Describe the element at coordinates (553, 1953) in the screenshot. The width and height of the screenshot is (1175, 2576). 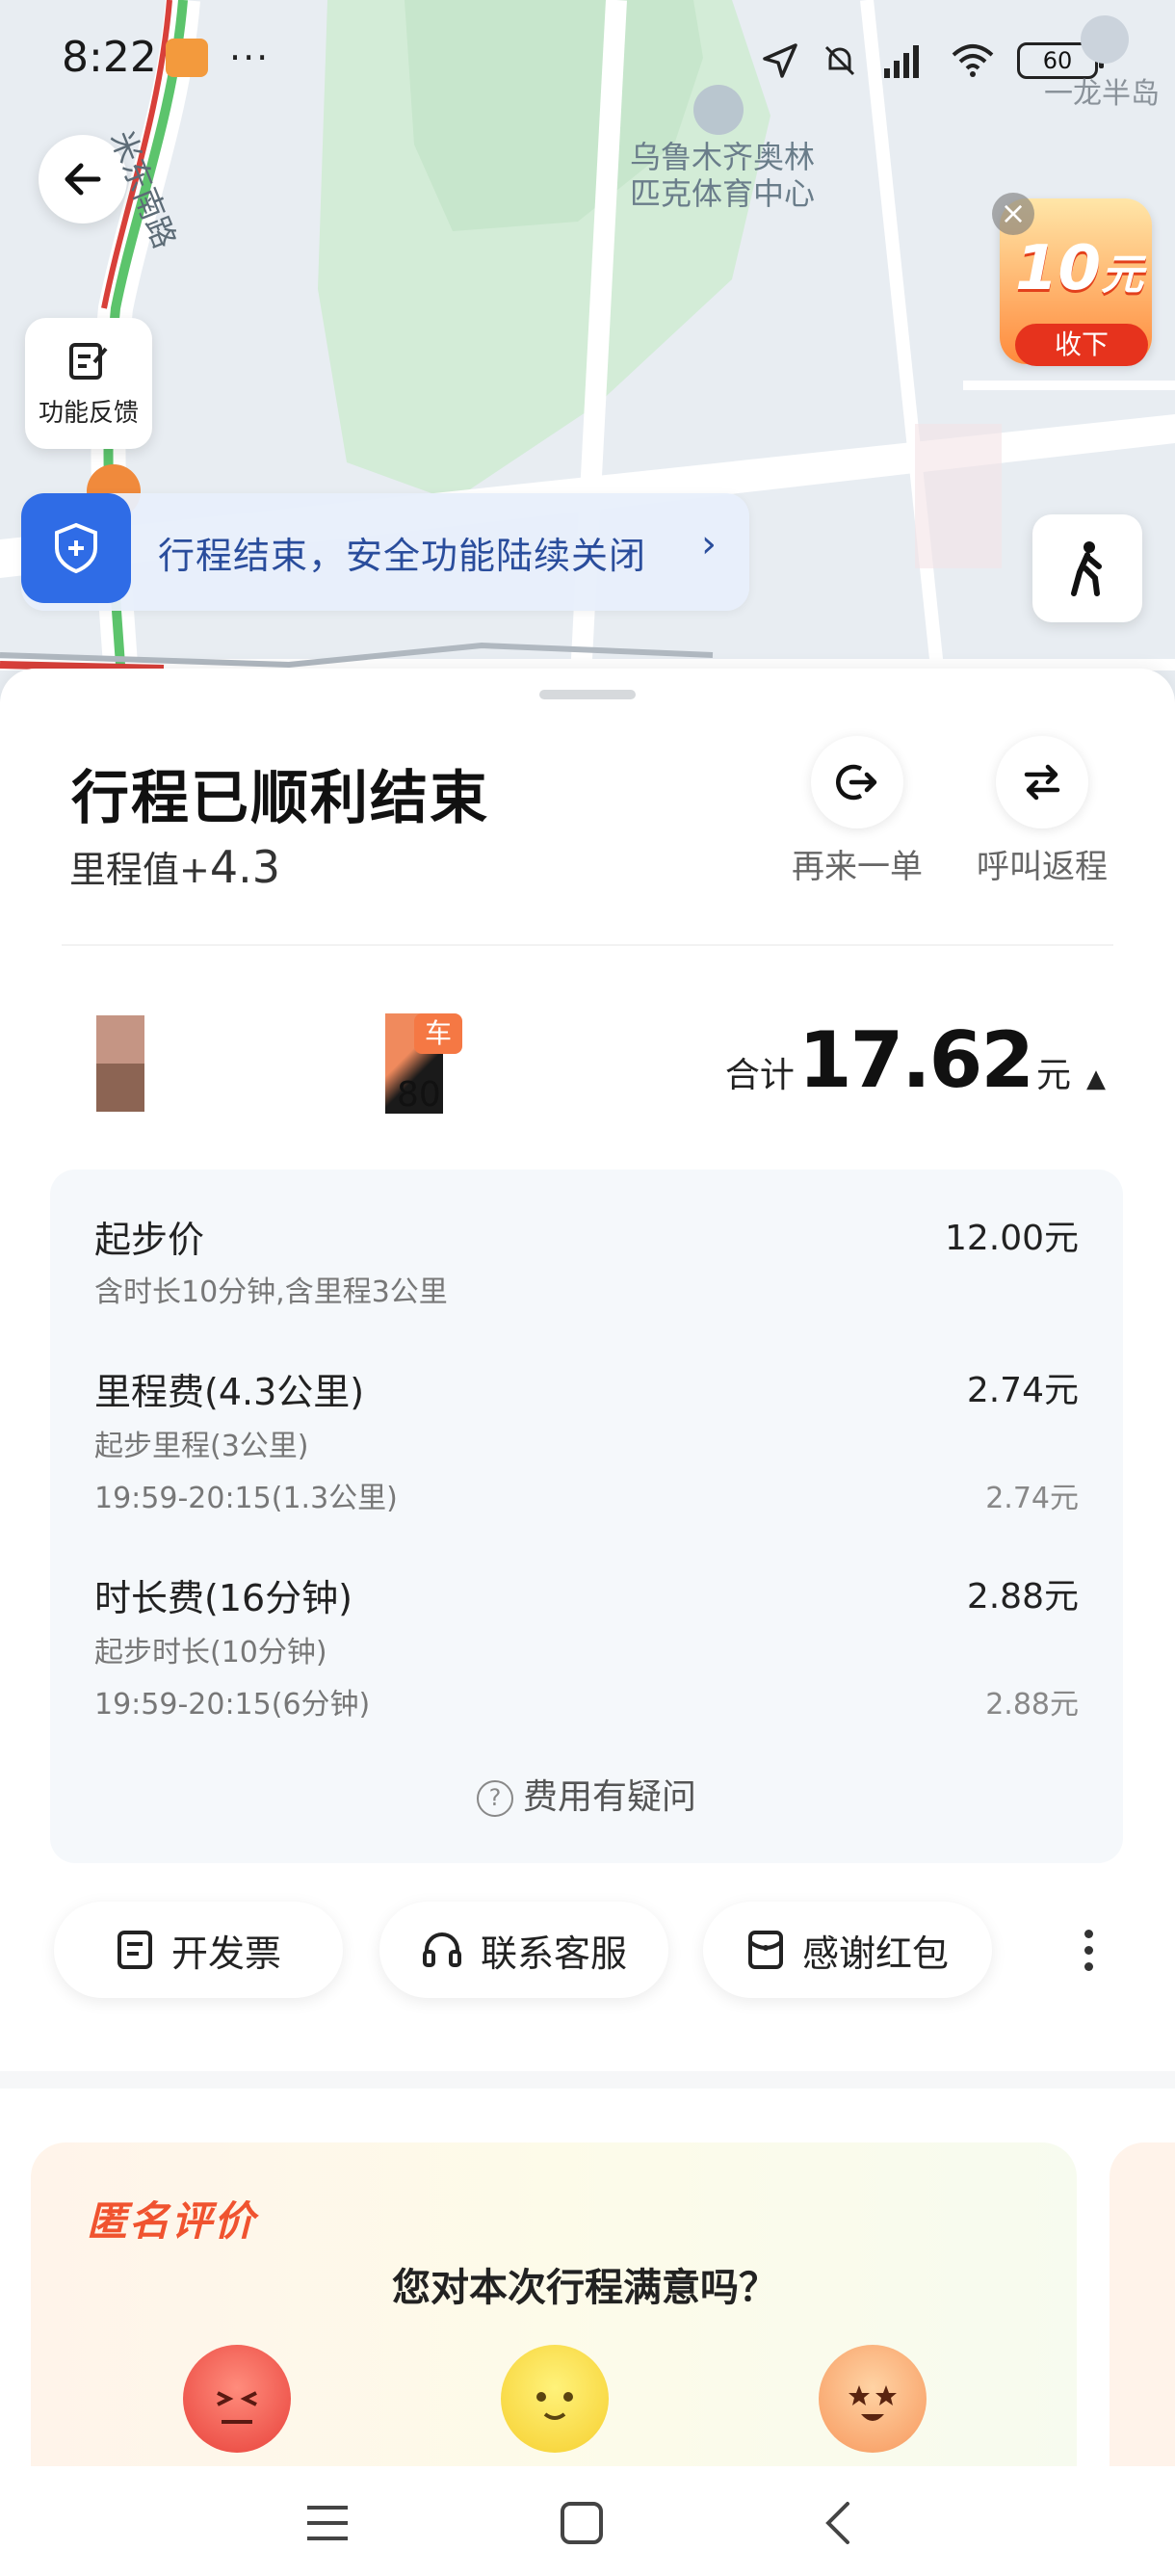
I see `customer-service-label: 联系客服` at that location.